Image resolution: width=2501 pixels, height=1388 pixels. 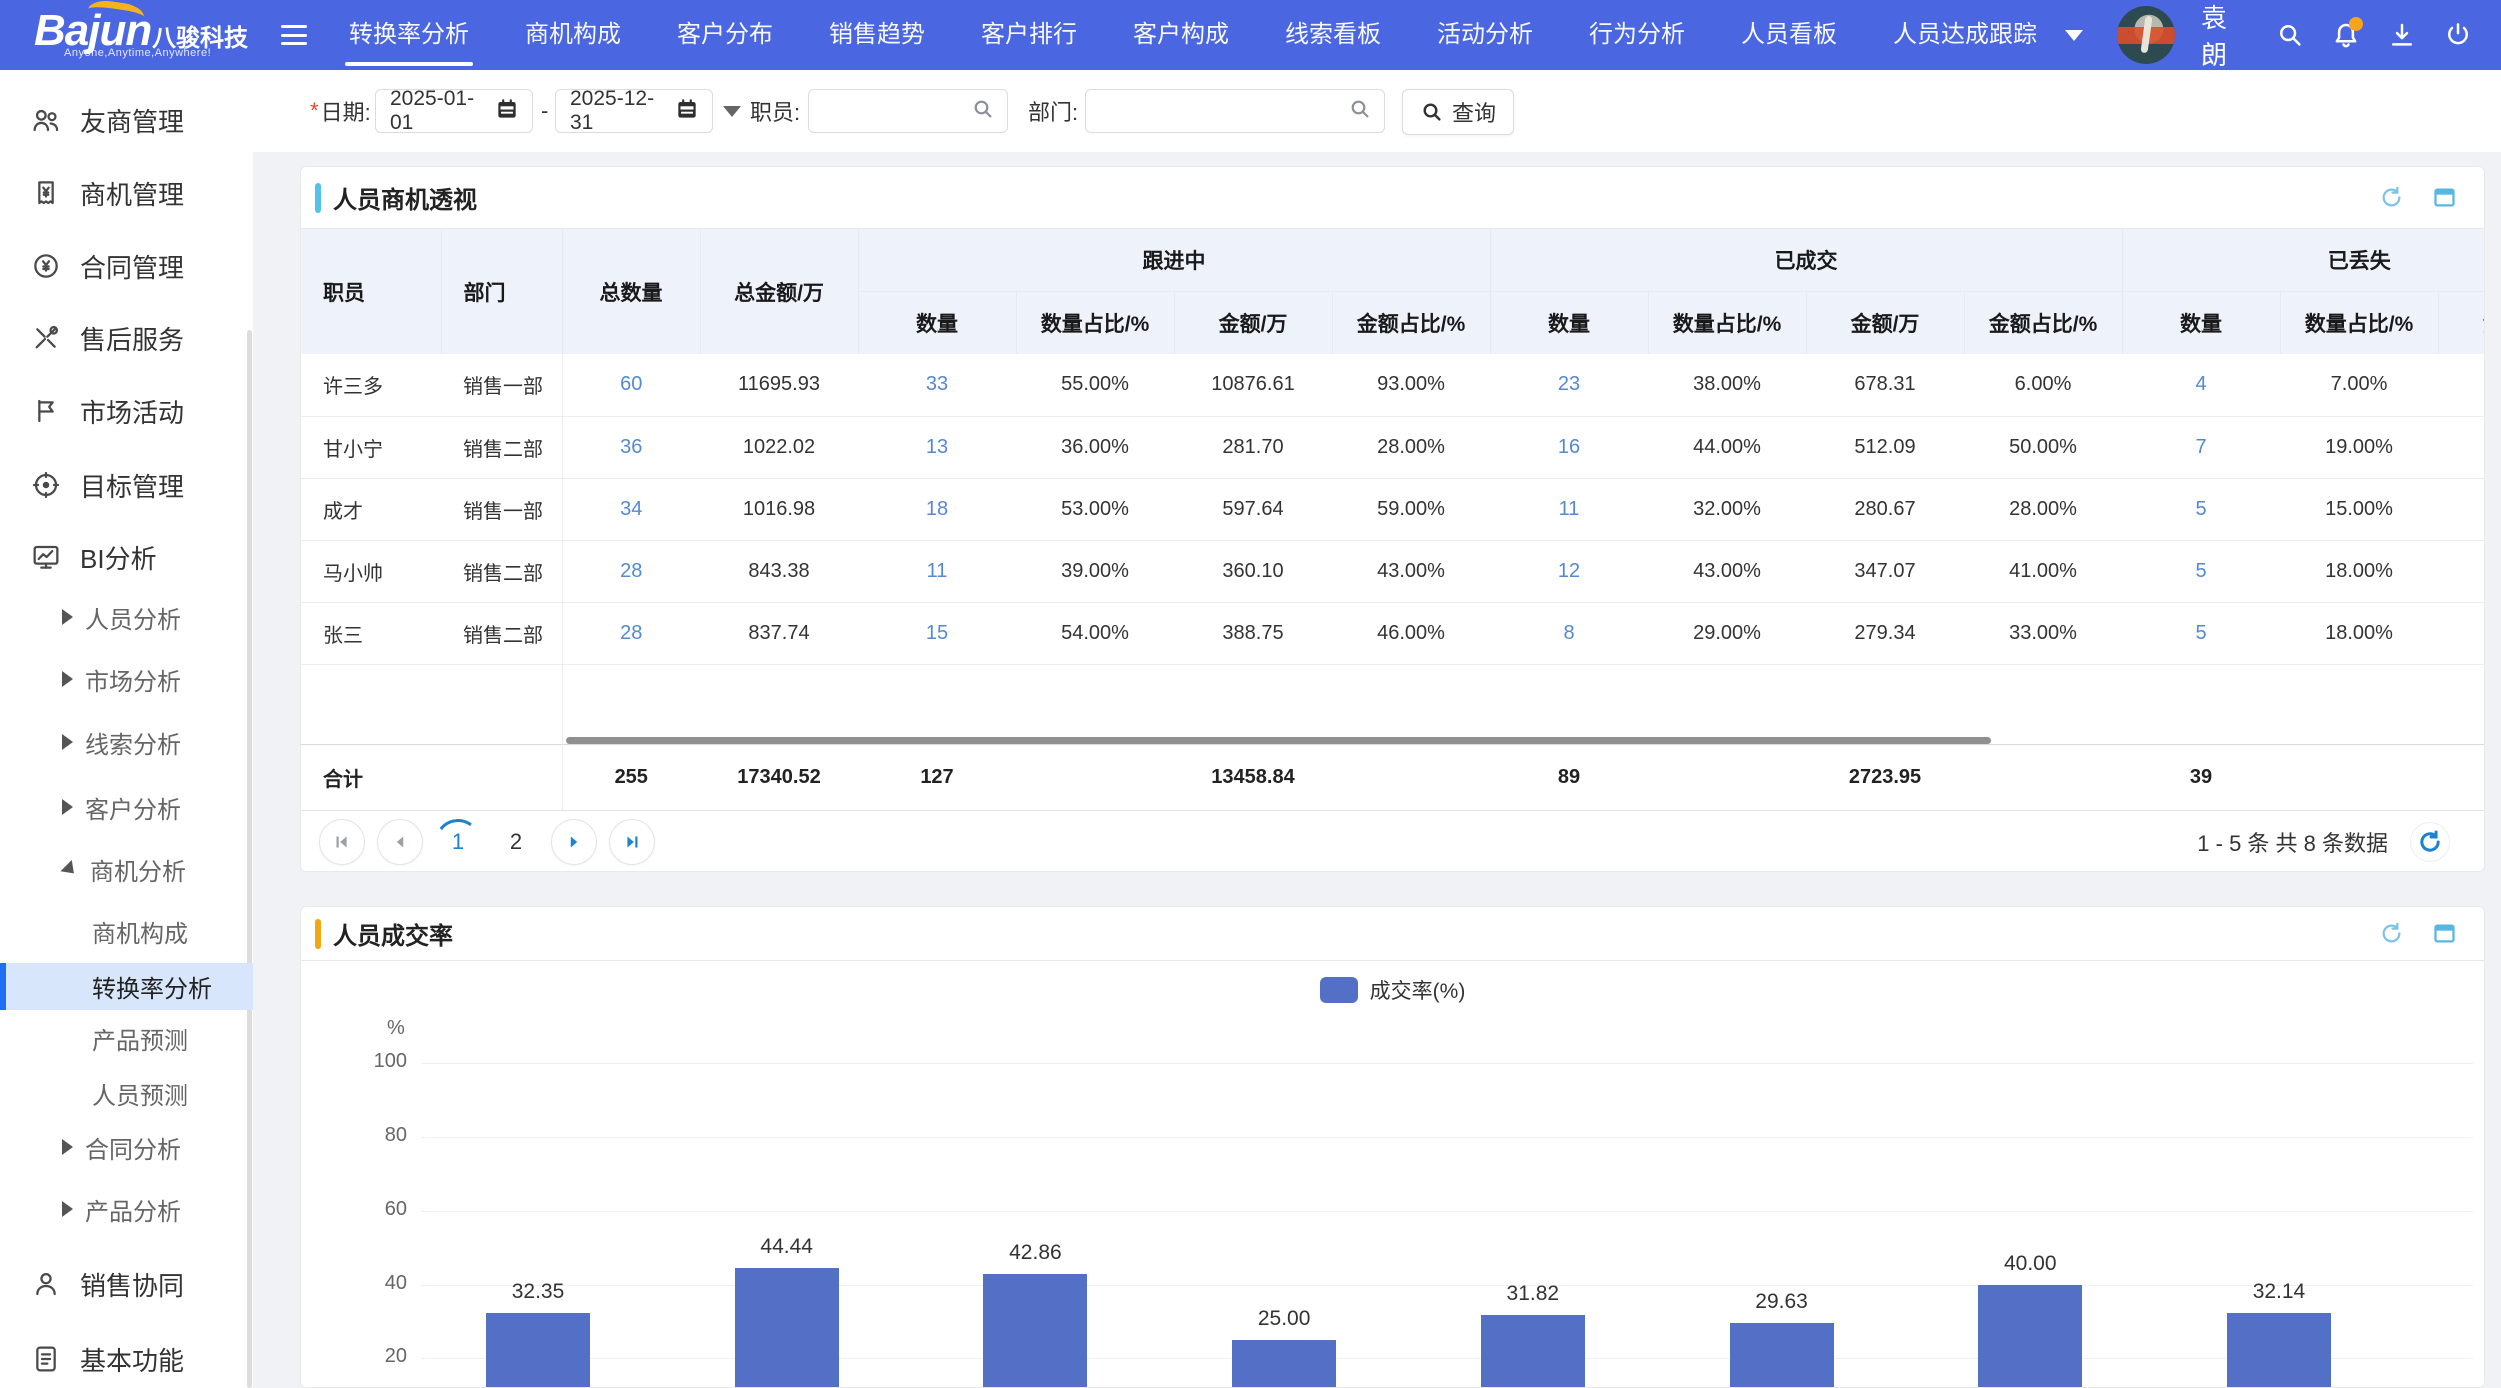 What do you see at coordinates (1278, 740) in the screenshot?
I see `horizontal-scrollbar` at bounding box center [1278, 740].